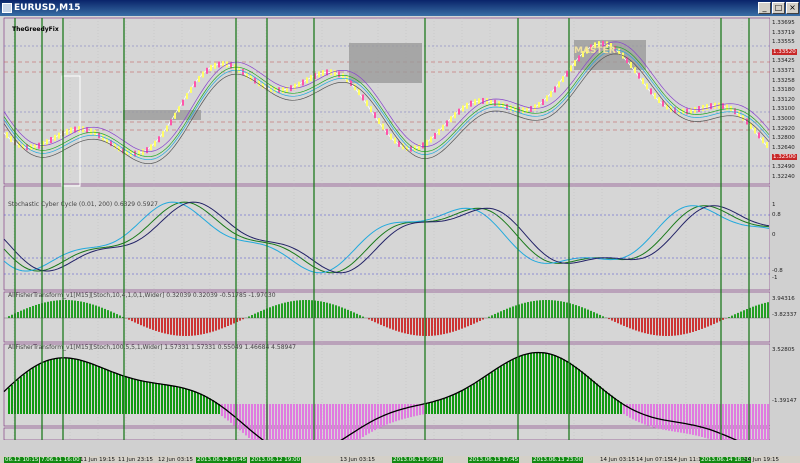 The width and height of the screenshot is (800, 463). I want to click on maximize-button: □, so click(778, 8).